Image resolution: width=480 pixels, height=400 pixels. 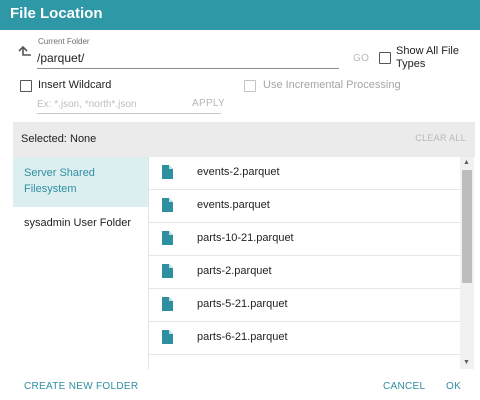 I want to click on selection-bar: Selected: None CLEAR ALL, so click(x=244, y=139).